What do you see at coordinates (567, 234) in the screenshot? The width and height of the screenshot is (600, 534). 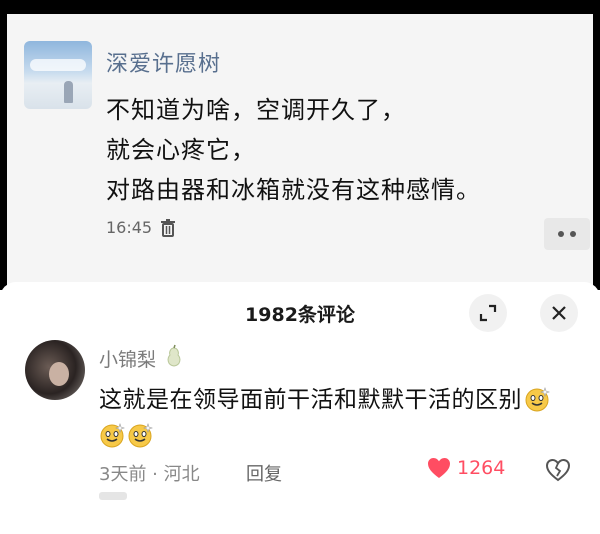 I see `more-options-button` at bounding box center [567, 234].